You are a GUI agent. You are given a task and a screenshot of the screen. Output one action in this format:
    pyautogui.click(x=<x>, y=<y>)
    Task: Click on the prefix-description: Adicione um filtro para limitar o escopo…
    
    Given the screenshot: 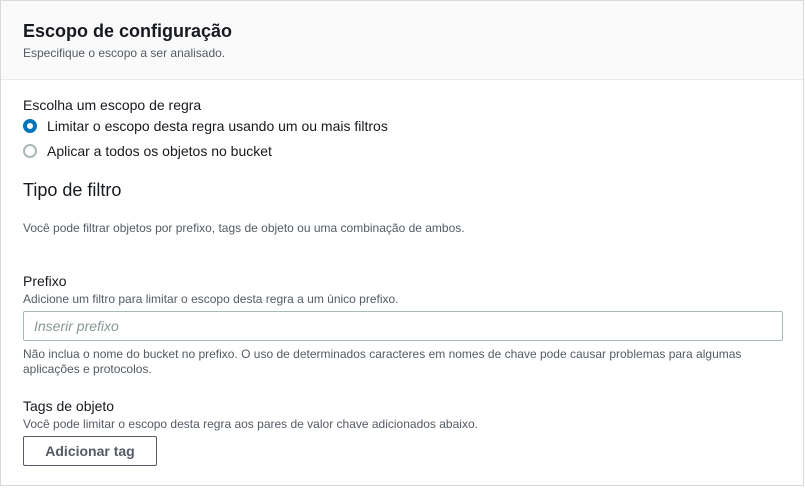 What is the action you would take?
    pyautogui.click(x=211, y=299)
    